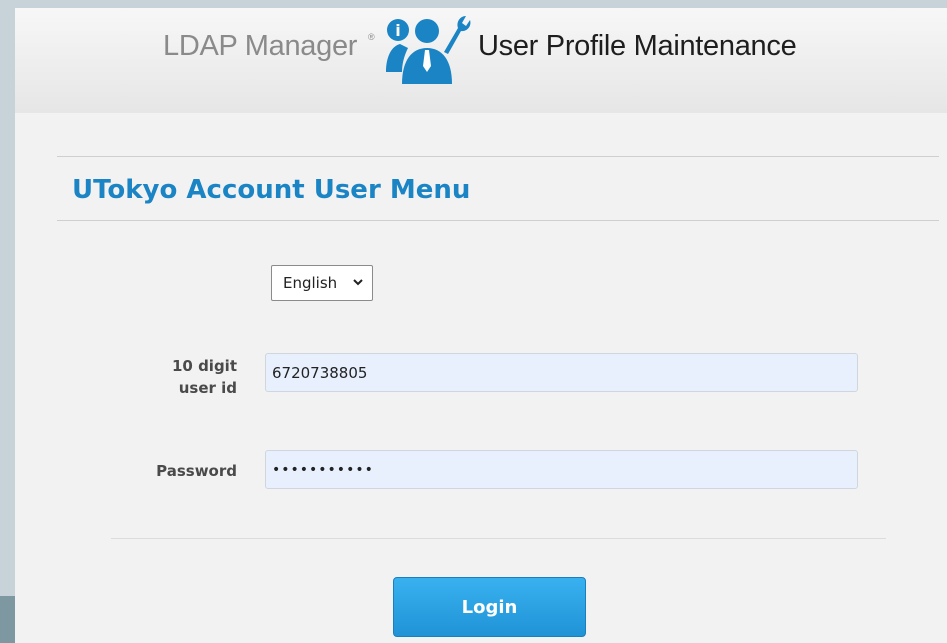 The width and height of the screenshot is (947, 643). Describe the element at coordinates (397, 30) in the screenshot. I see `svg-text: i` at that location.